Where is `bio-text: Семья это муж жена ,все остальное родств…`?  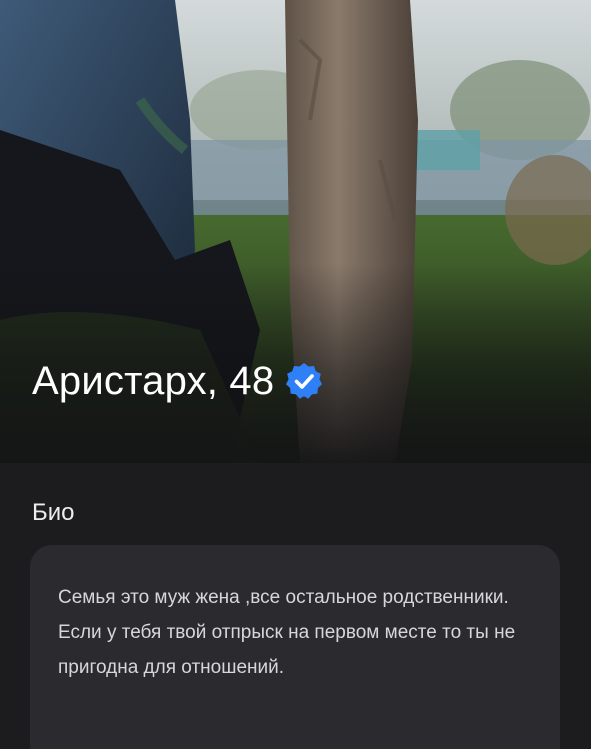
bio-text: Семья это муж жена ,все остальное родств… is located at coordinates (287, 632).